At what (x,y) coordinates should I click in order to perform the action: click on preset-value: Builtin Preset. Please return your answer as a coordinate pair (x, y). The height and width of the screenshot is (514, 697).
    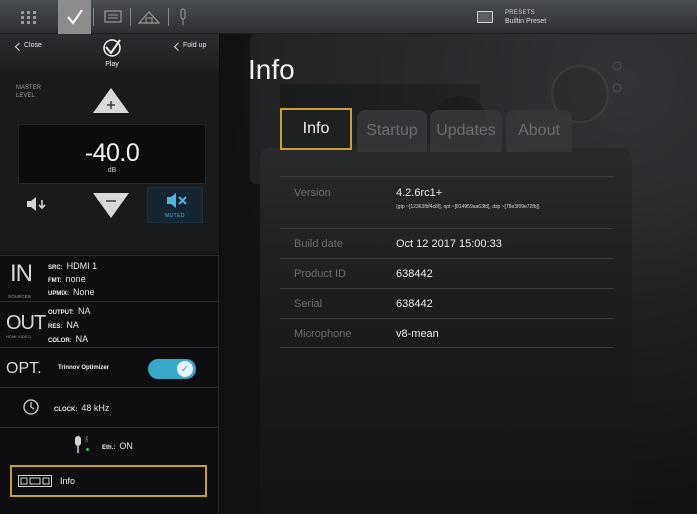
    Looking at the image, I should click on (526, 21).